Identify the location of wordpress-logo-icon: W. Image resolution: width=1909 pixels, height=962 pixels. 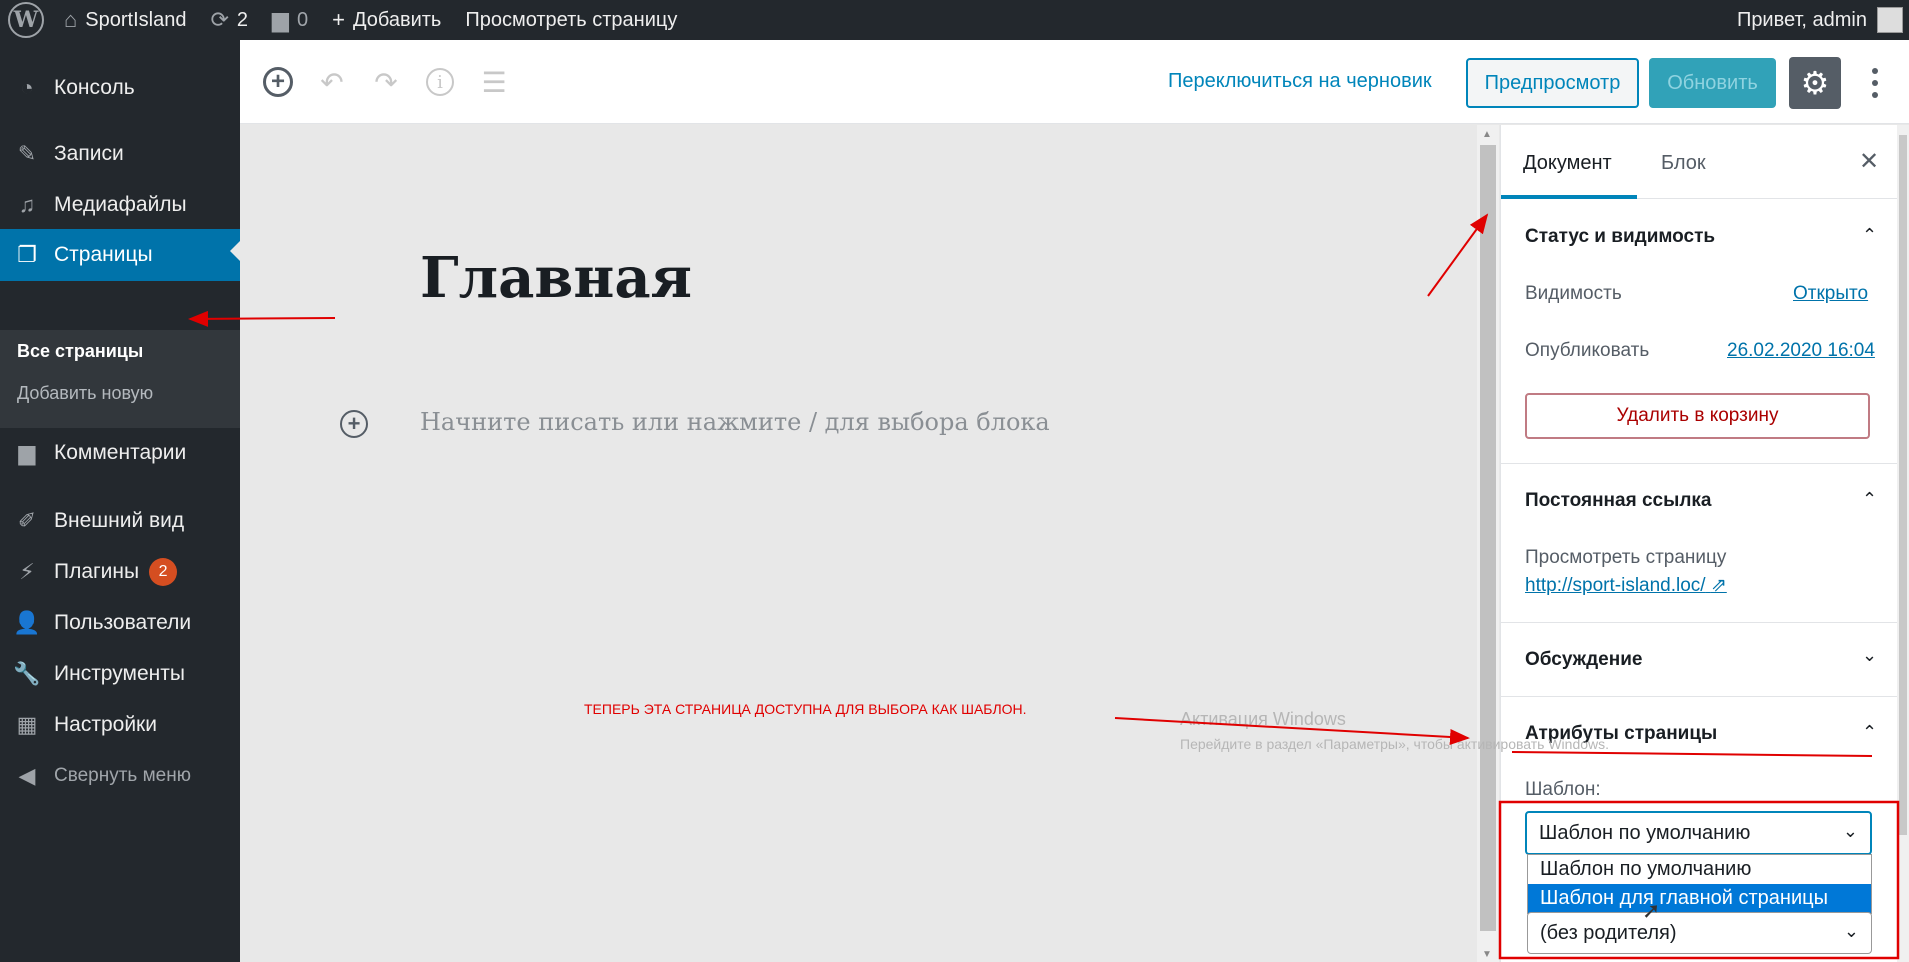
(26, 20).